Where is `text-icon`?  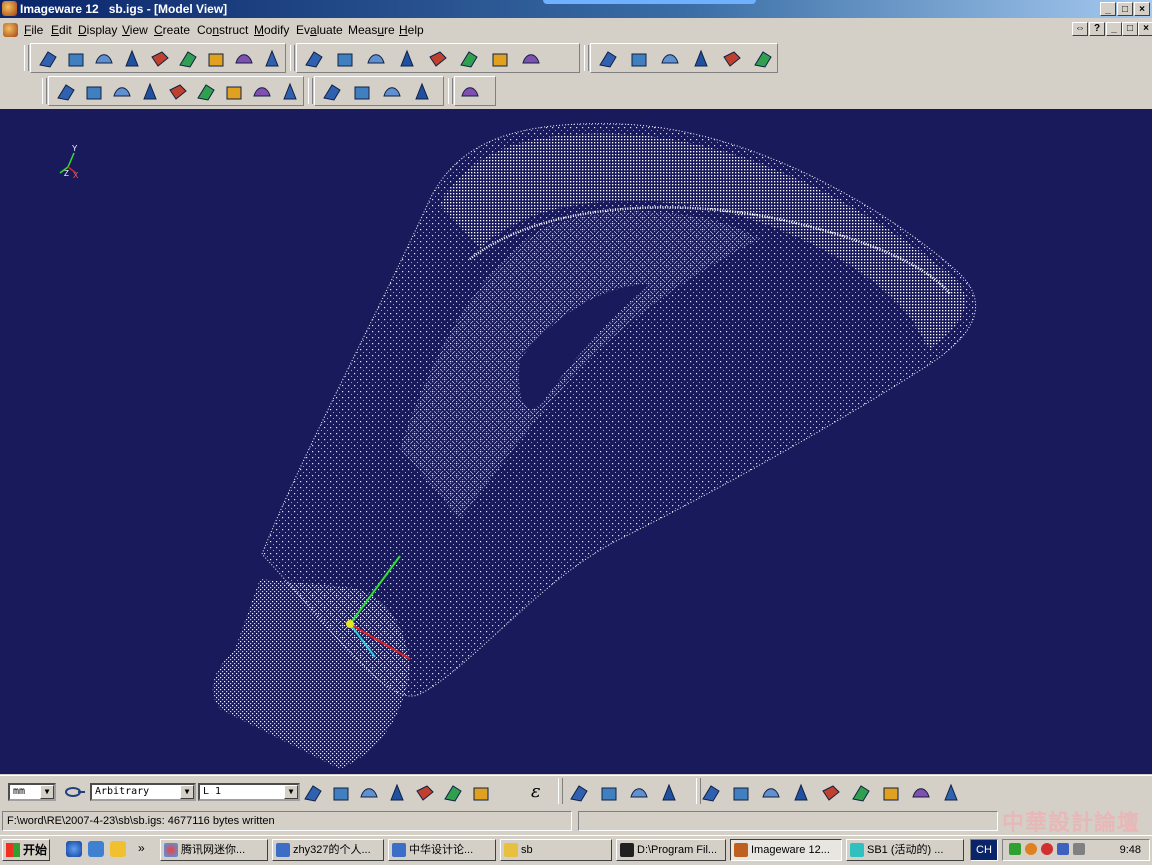
text-icon is located at coordinates (188, 59).